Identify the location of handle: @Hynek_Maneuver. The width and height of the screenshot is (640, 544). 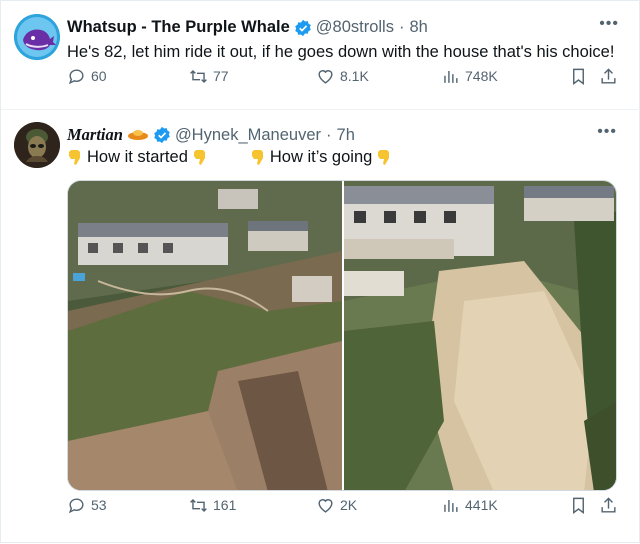
(248, 135).